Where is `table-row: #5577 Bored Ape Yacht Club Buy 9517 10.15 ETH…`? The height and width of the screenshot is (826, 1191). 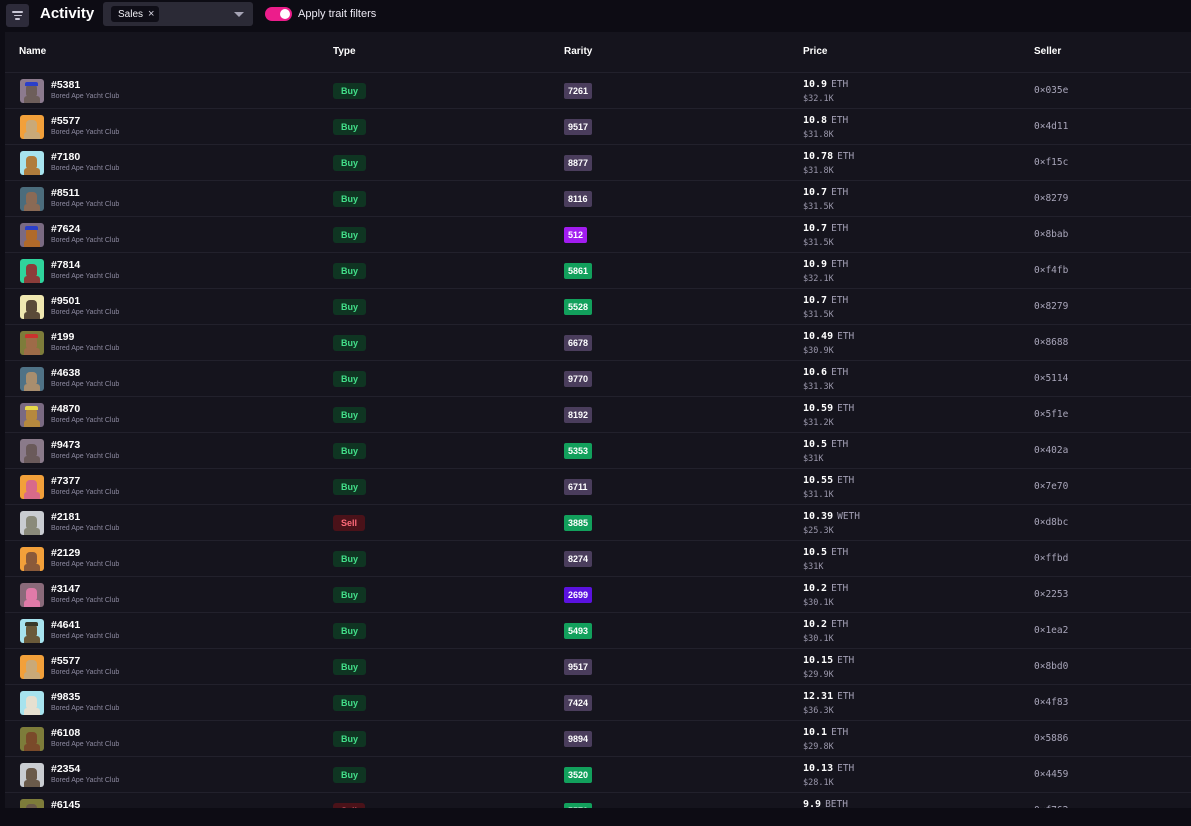
table-row: #5577 Bored Ape Yacht Club Buy 9517 10.15 ETH… is located at coordinates (598, 667).